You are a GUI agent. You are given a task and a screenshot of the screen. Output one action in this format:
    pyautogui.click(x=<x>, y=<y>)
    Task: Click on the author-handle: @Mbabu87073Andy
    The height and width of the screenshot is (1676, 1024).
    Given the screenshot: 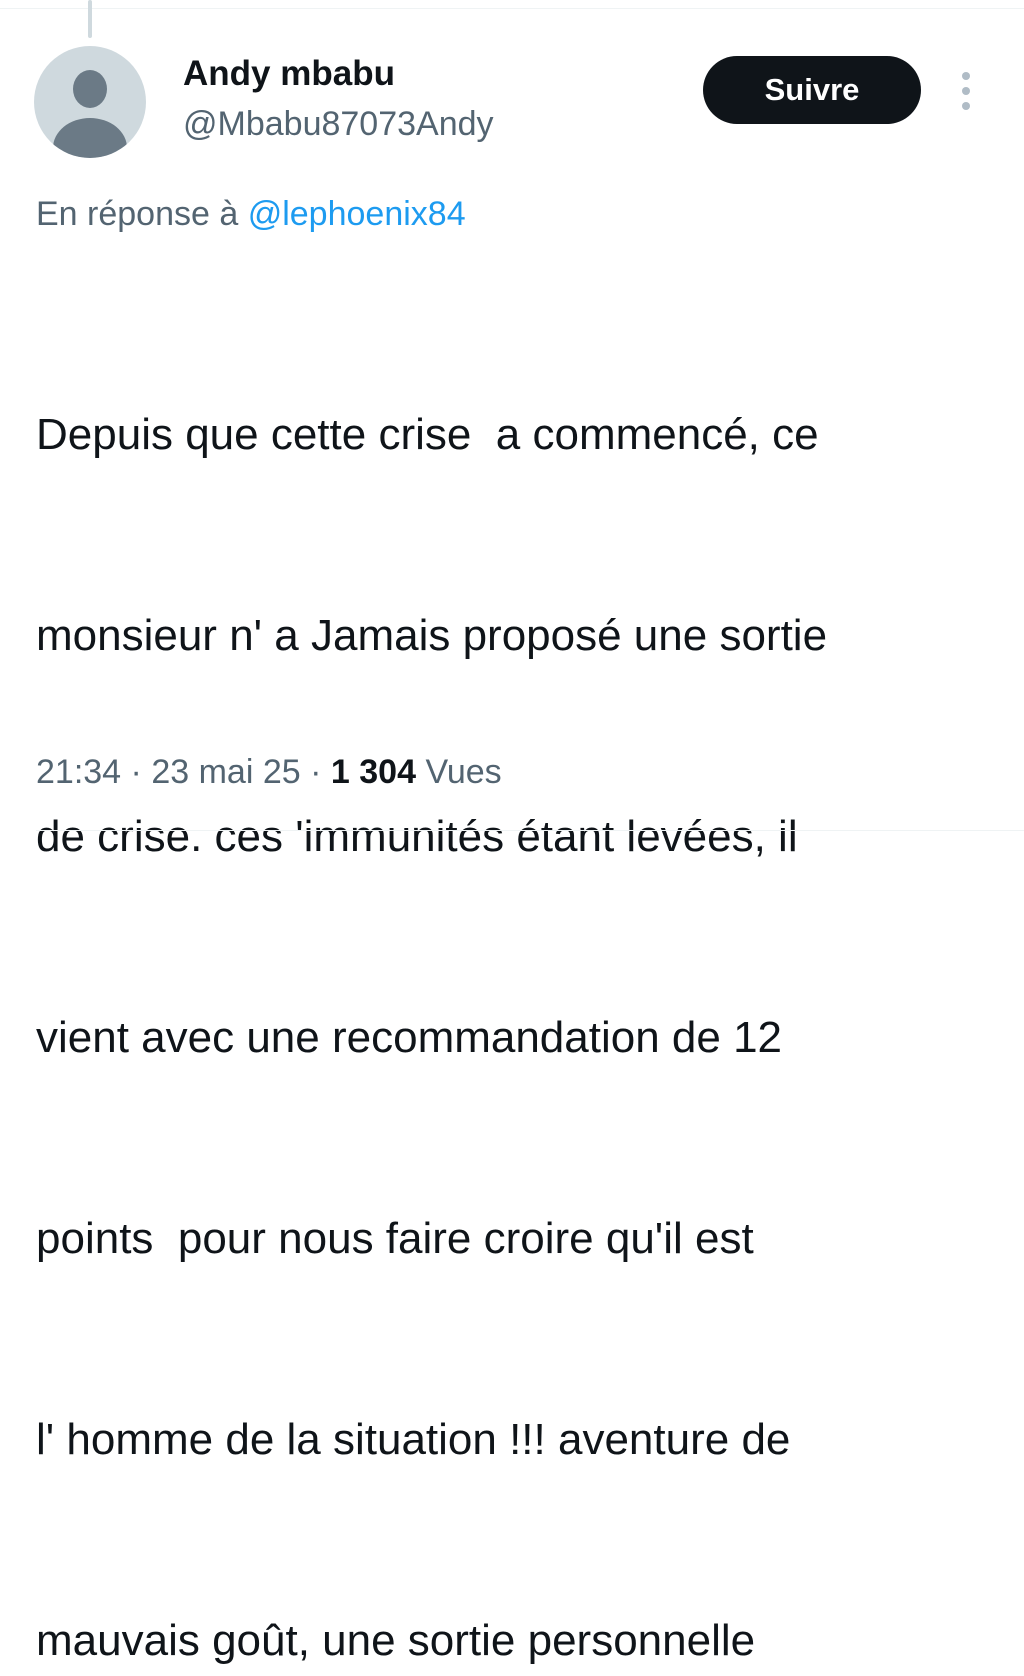 What is the action you would take?
    pyautogui.click(x=338, y=124)
    